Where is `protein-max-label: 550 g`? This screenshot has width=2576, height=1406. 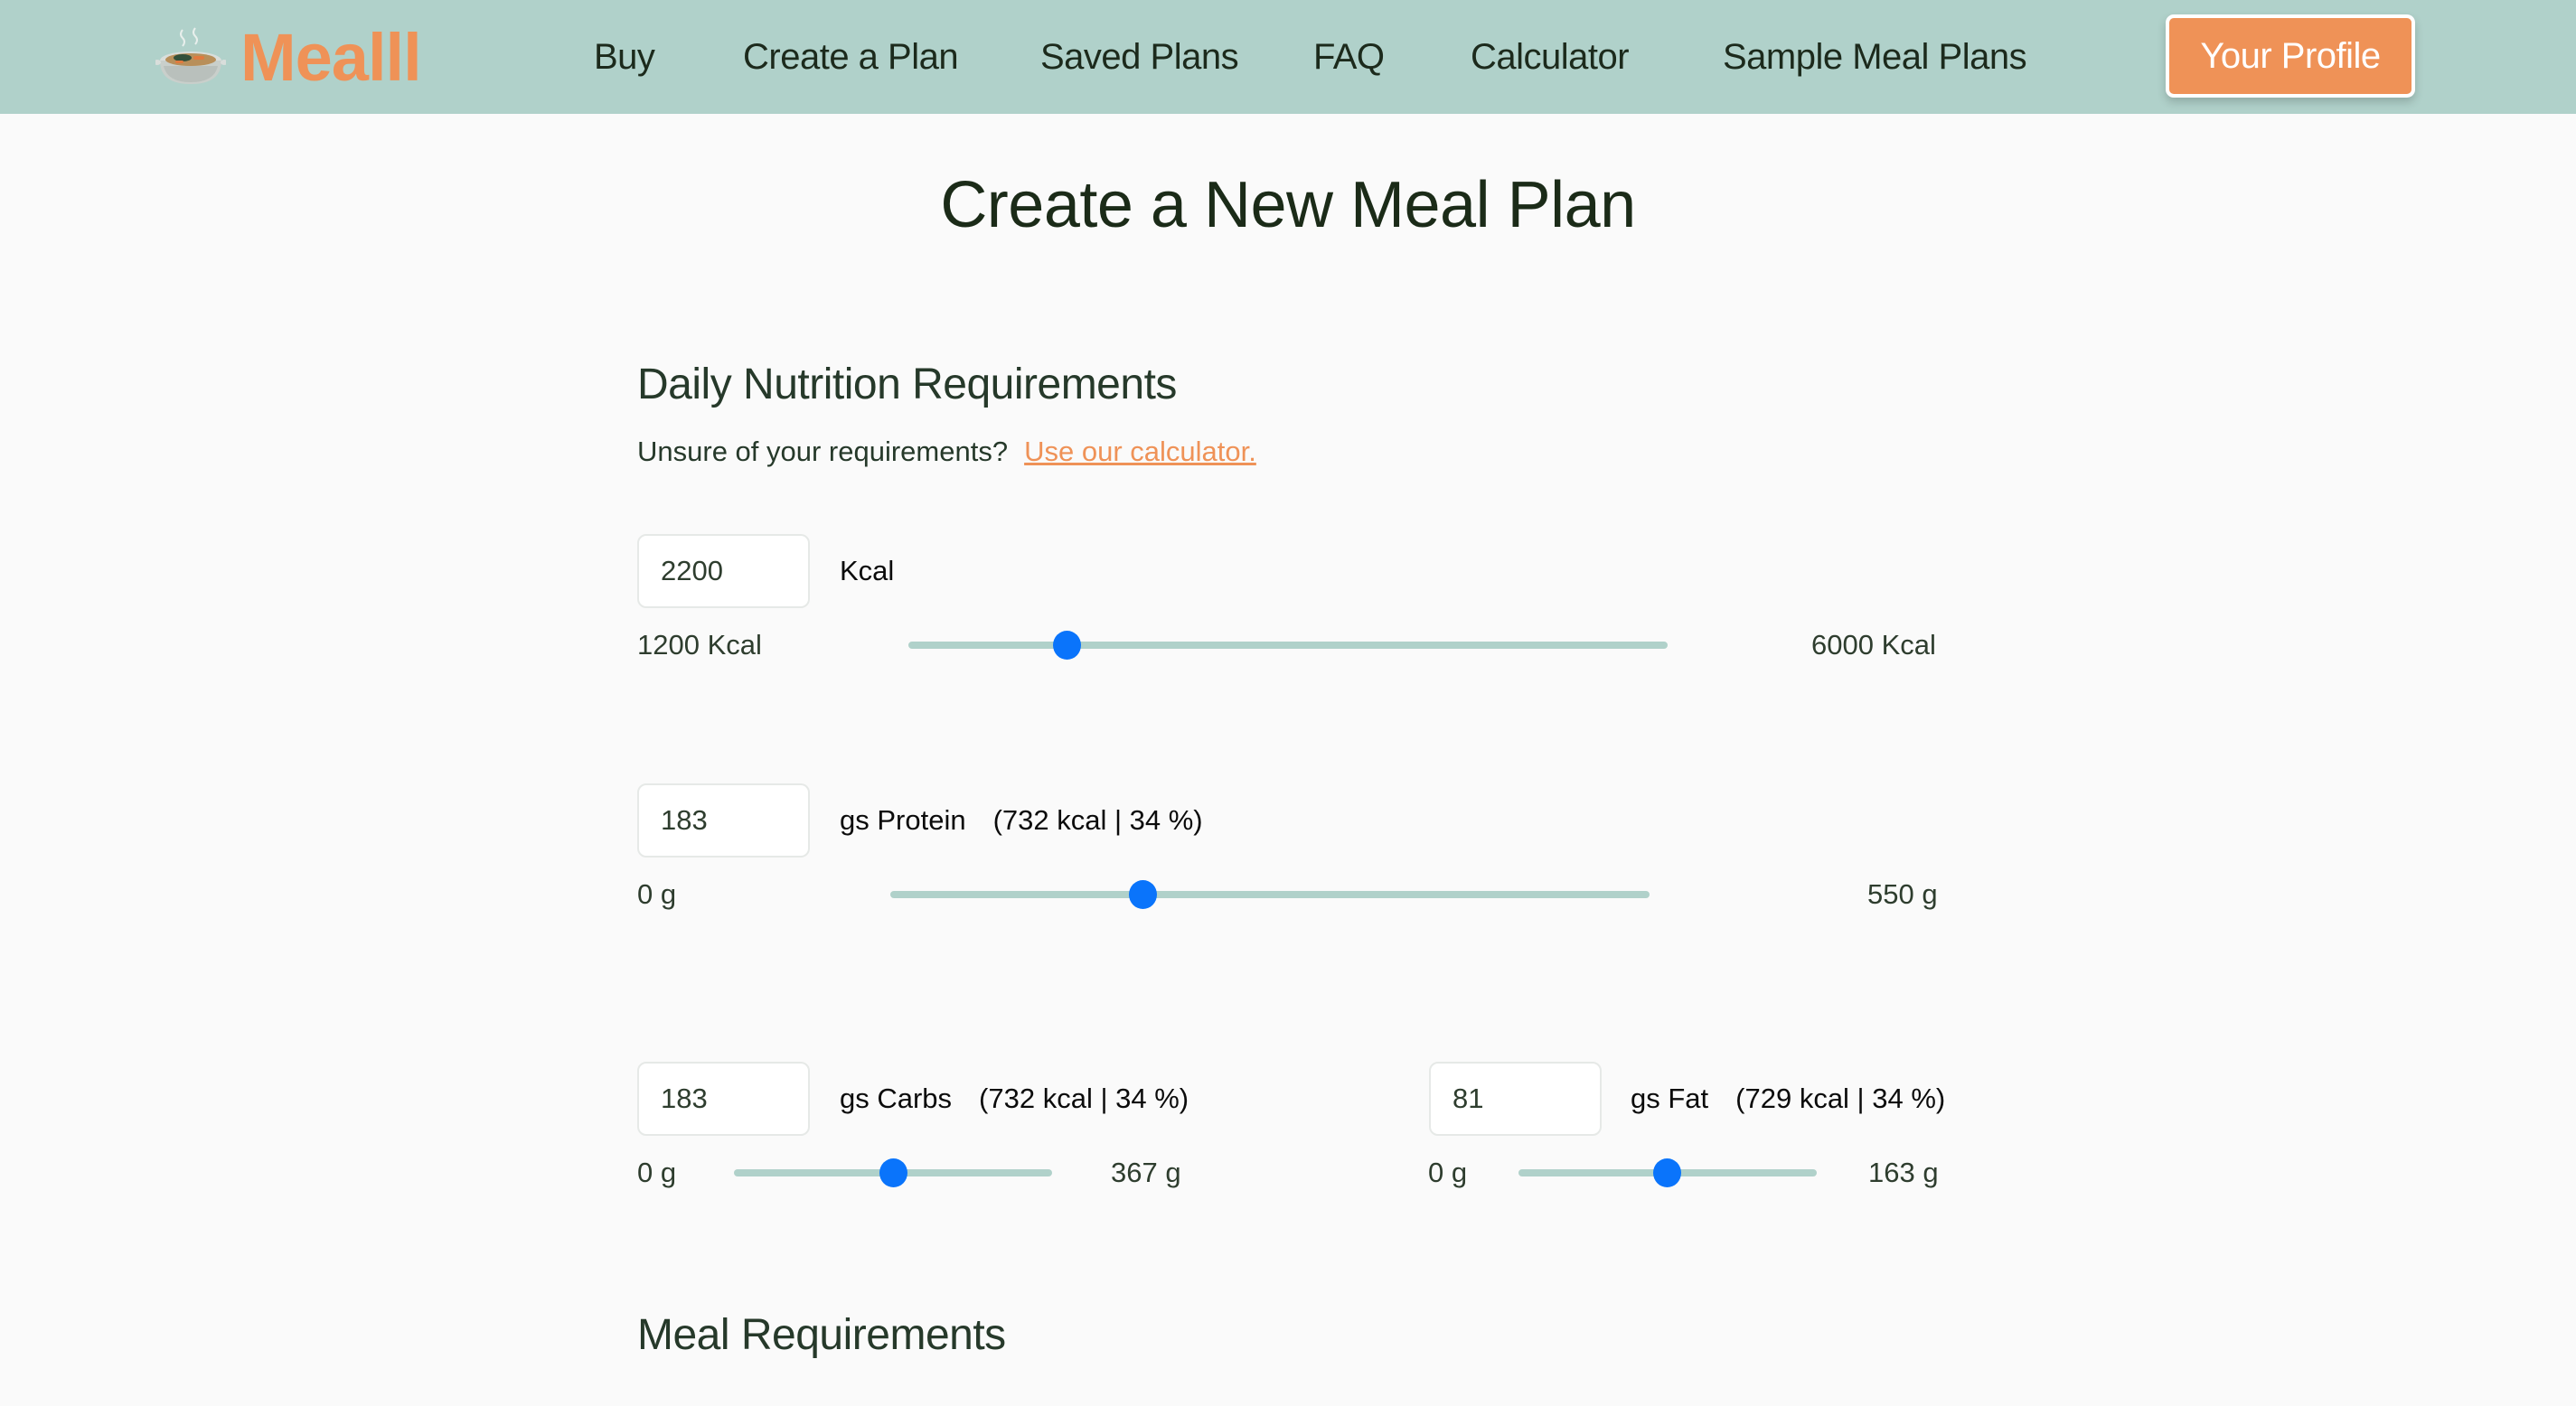 protein-max-label: 550 g is located at coordinates (1903, 894).